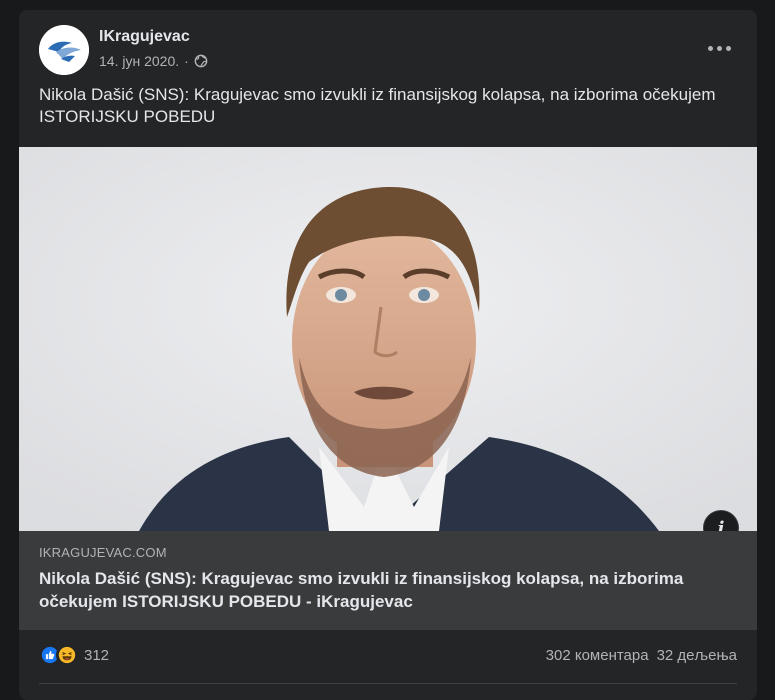  What do you see at coordinates (597, 655) in the screenshot?
I see `comments-count: 302 коментара` at bounding box center [597, 655].